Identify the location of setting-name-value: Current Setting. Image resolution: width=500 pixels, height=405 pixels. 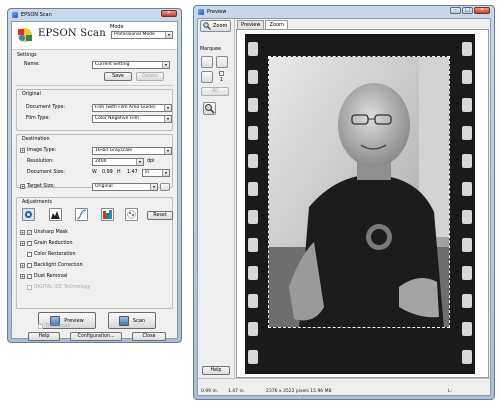
(112, 64).